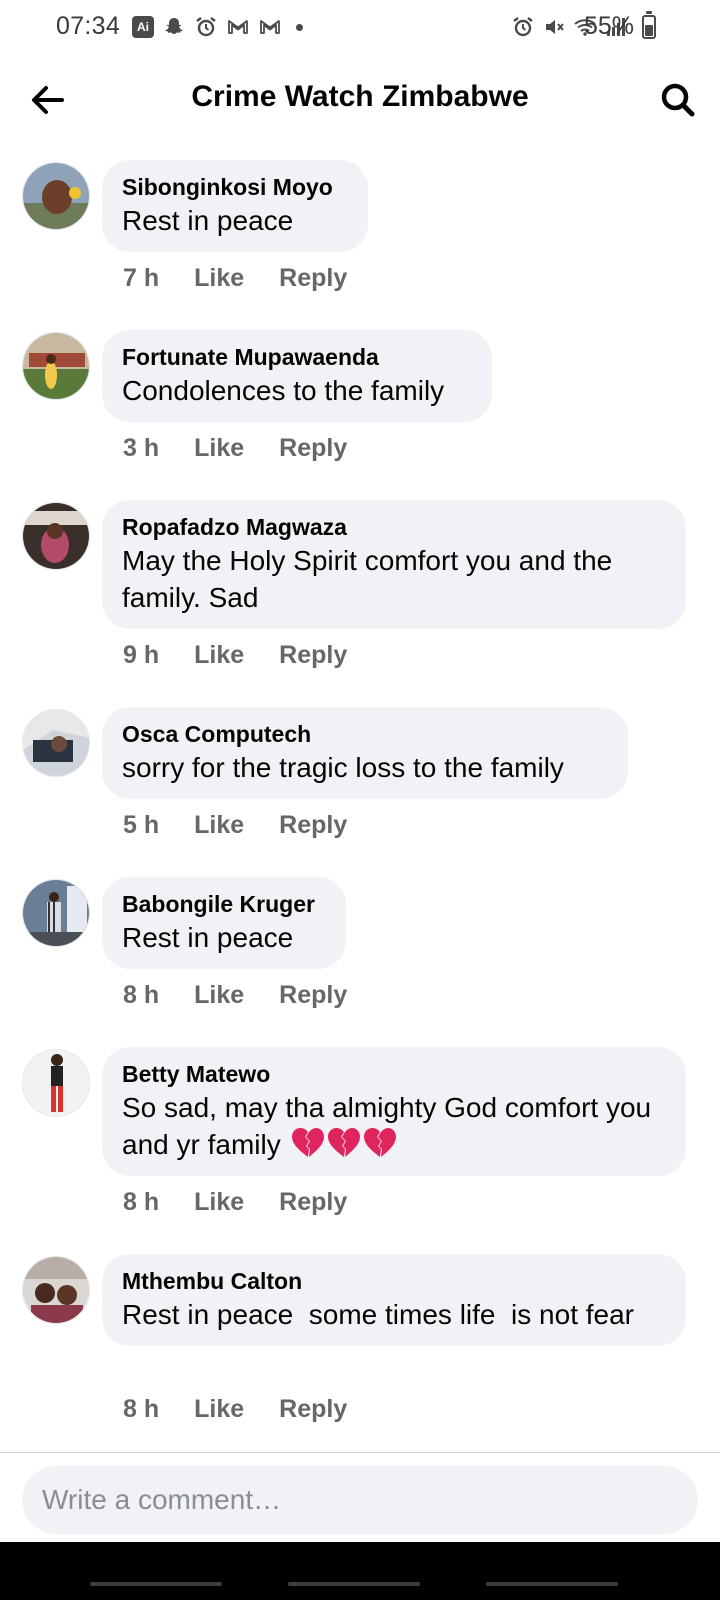 This screenshot has width=720, height=1600. What do you see at coordinates (141, 825) in the screenshot?
I see `comment-time: 5 h` at bounding box center [141, 825].